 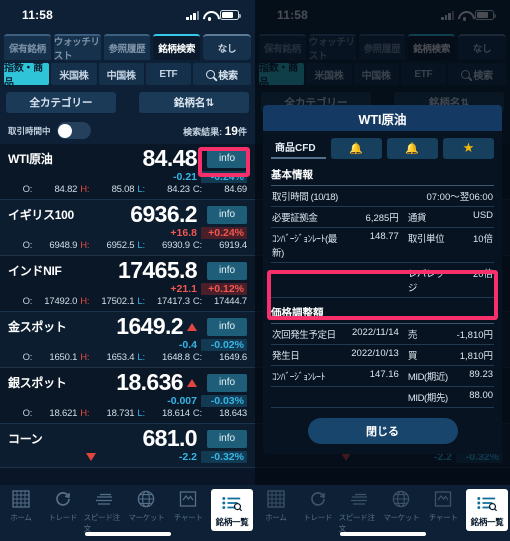 I want to click on nav-symbol-list-label: 銘柄一覧, so click(x=487, y=521).